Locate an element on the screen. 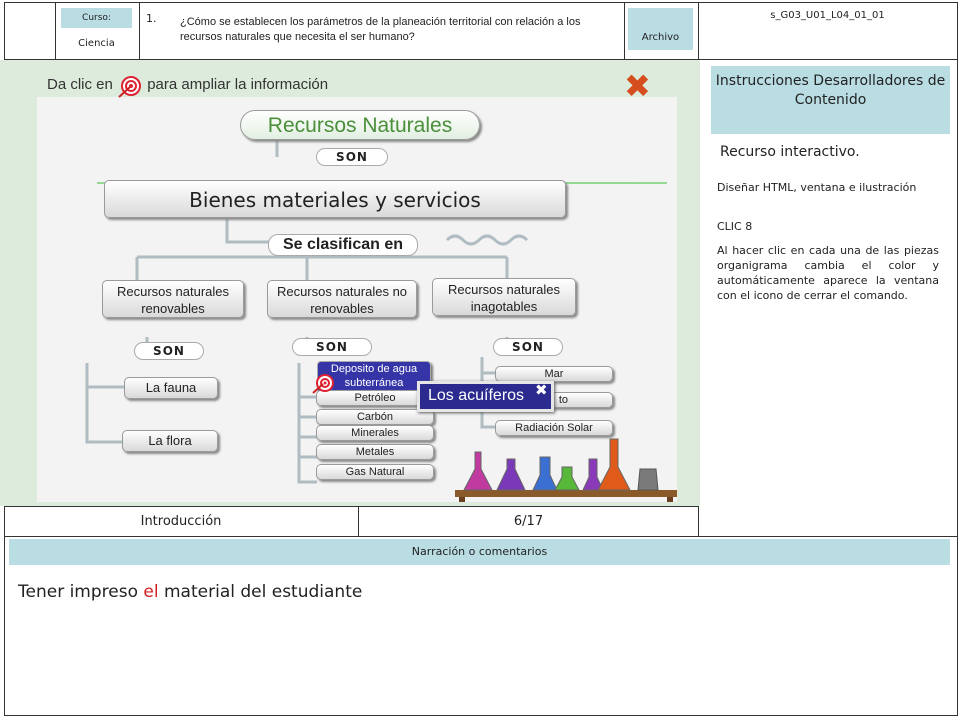 The height and width of the screenshot is (720, 960). item-minerales-label: Minerales is located at coordinates (375, 433).